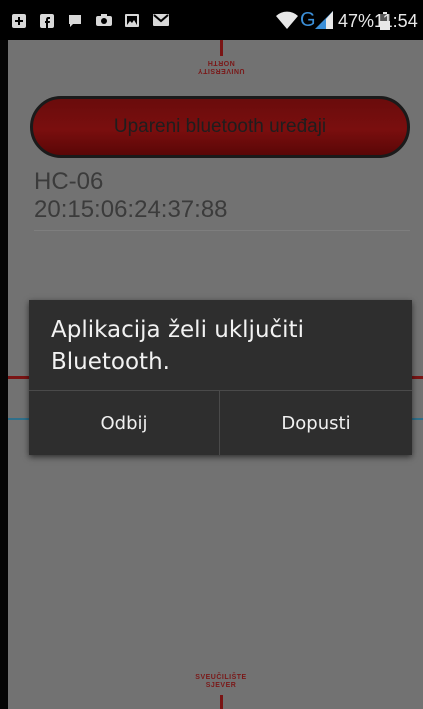 The image size is (423, 709). I want to click on network-type: G, so click(308, 20).